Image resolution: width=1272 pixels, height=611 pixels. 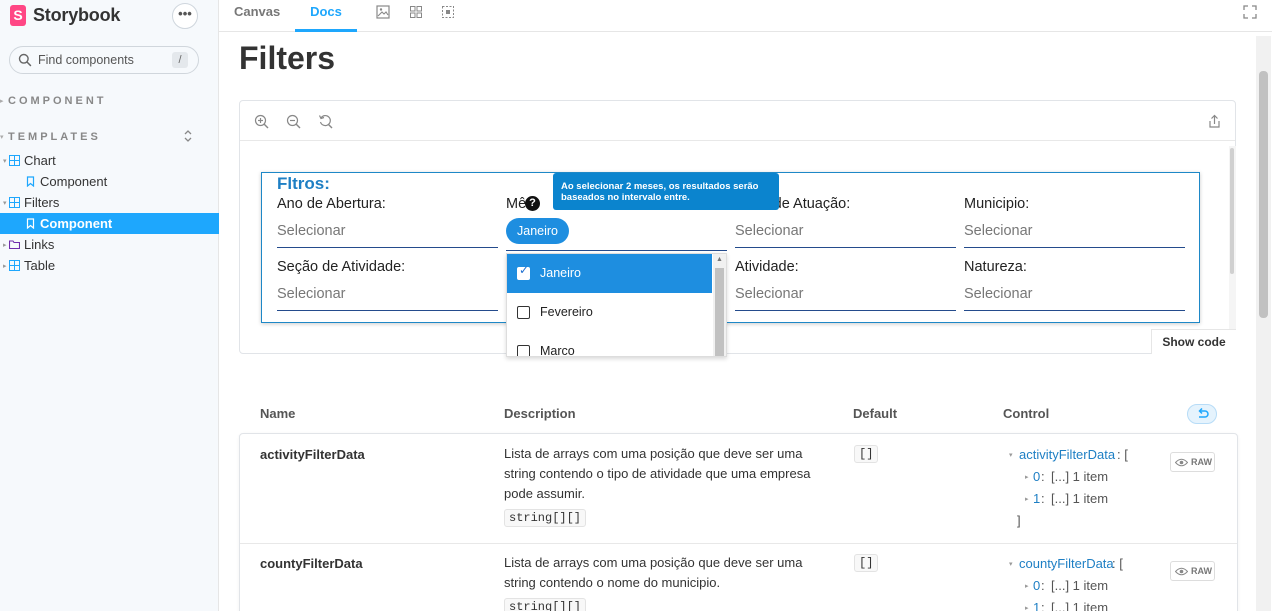 What do you see at coordinates (545, 518) in the screenshot?
I see `arg-type: string[][]` at bounding box center [545, 518].